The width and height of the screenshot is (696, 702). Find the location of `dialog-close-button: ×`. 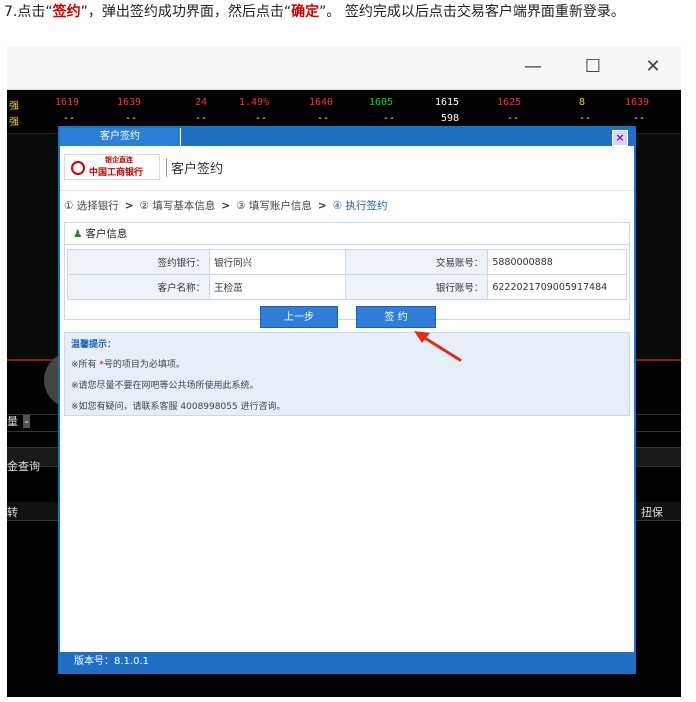

dialog-close-button: × is located at coordinates (620, 138).